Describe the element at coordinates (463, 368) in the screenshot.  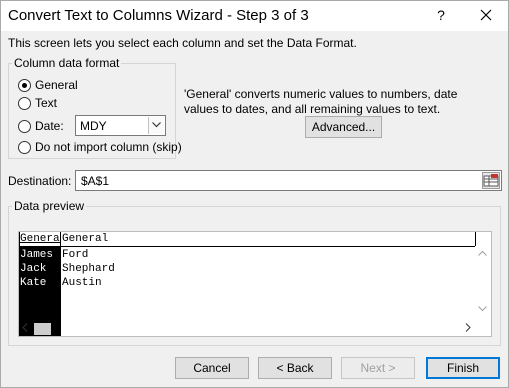
I see `finish-button: Finish` at that location.